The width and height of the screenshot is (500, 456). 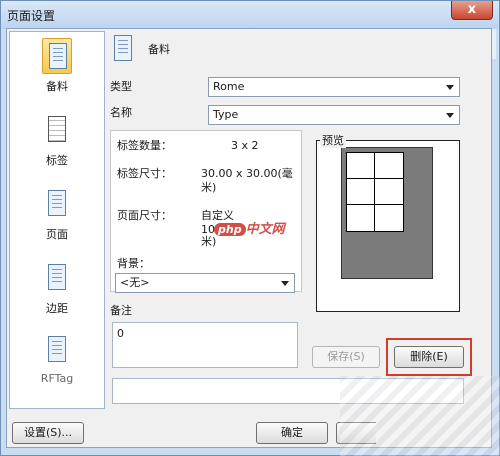 I want to click on page-document-icon, so click(x=57, y=204).